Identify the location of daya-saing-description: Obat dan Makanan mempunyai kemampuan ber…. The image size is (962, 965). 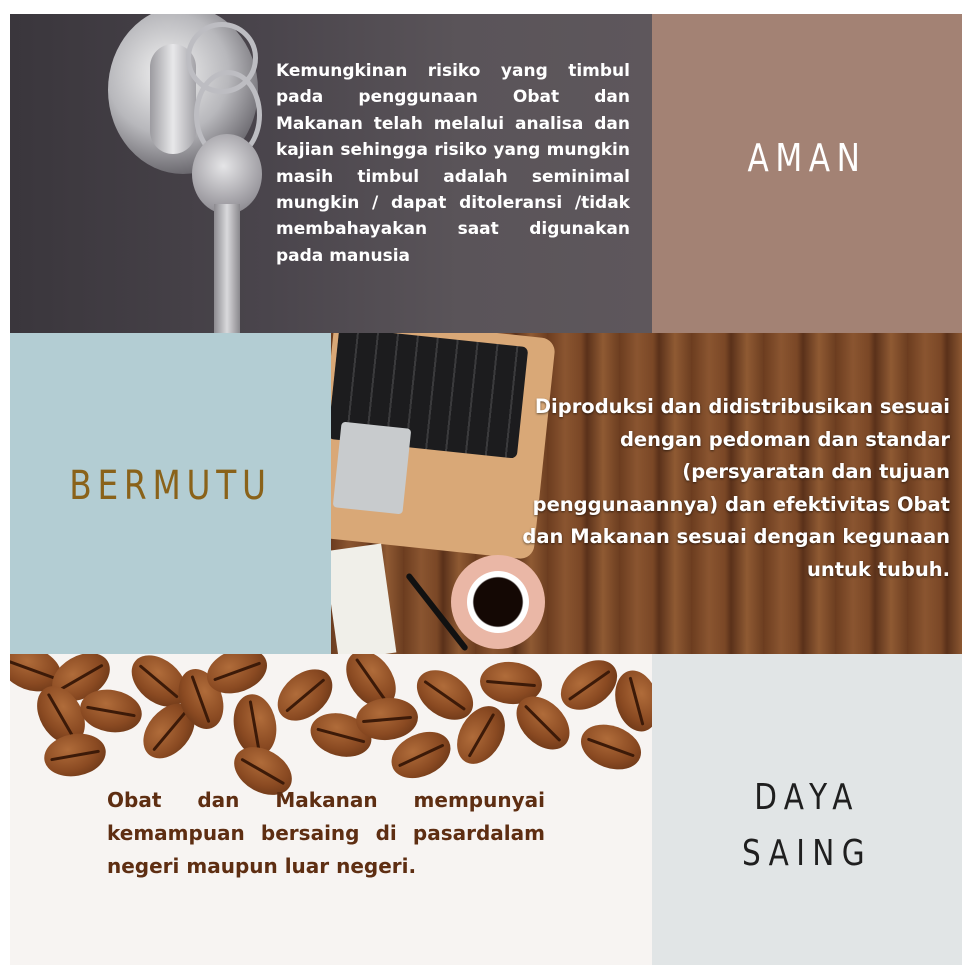
(326, 833).